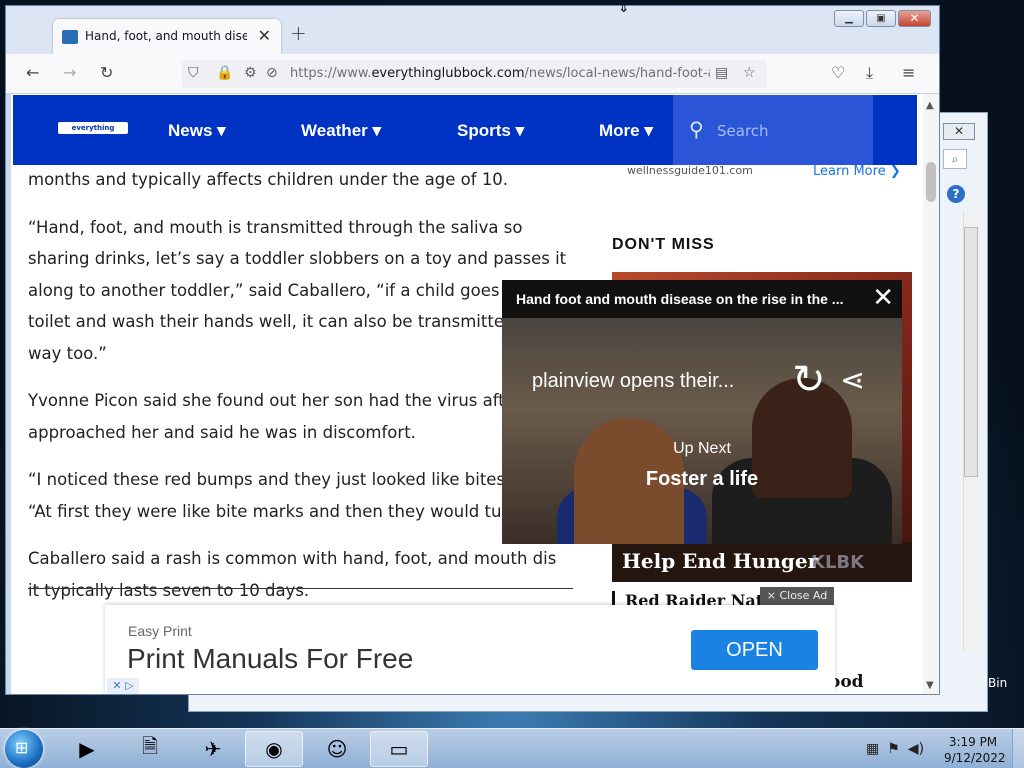 Image resolution: width=1024 pixels, height=768 pixels. Describe the element at coordinates (838, 562) in the screenshot. I see `station-watermark: KLBK` at that location.